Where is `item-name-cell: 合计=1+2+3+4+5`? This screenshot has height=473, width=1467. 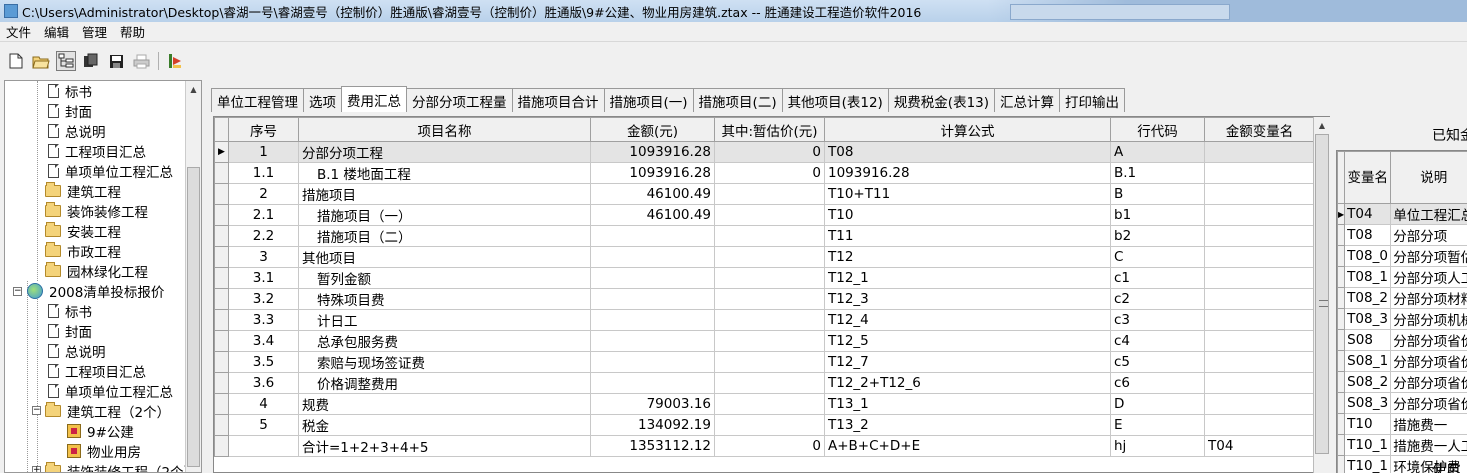
item-name-cell: 合计=1+2+3+4+5 is located at coordinates (444, 446).